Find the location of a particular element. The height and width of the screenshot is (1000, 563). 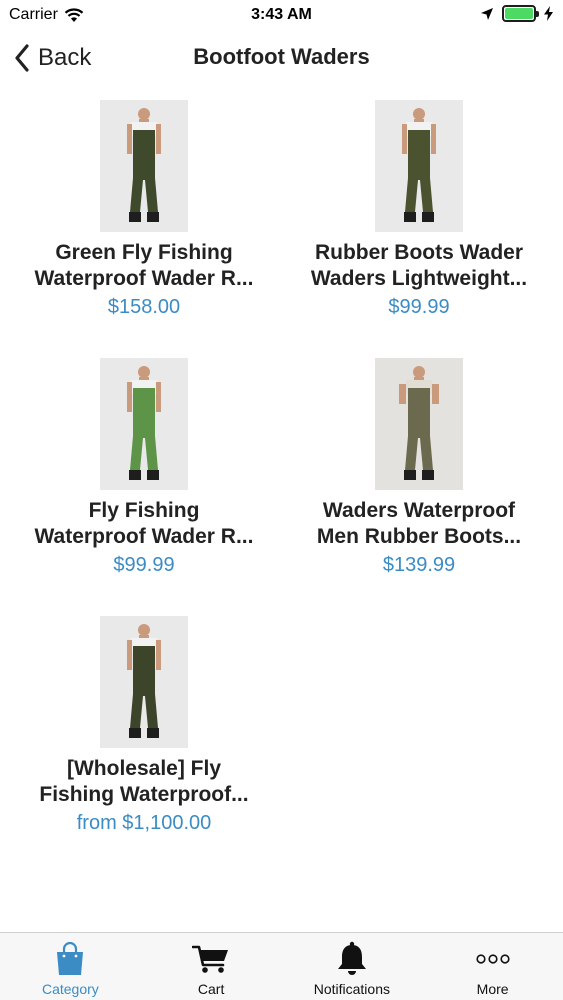

tab-bar: Category Cart Notifications More is located at coordinates (281, 966).